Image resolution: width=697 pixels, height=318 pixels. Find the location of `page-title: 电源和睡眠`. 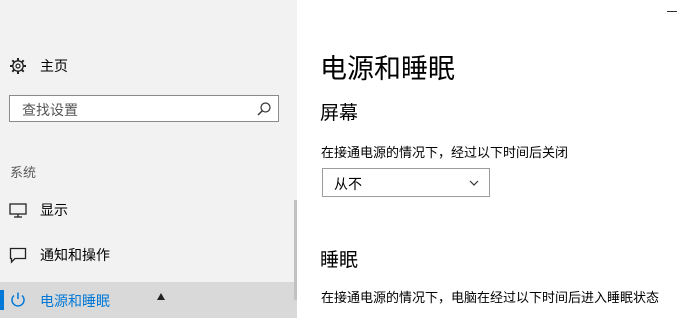

page-title: 电源和睡眠 is located at coordinates (387, 69).